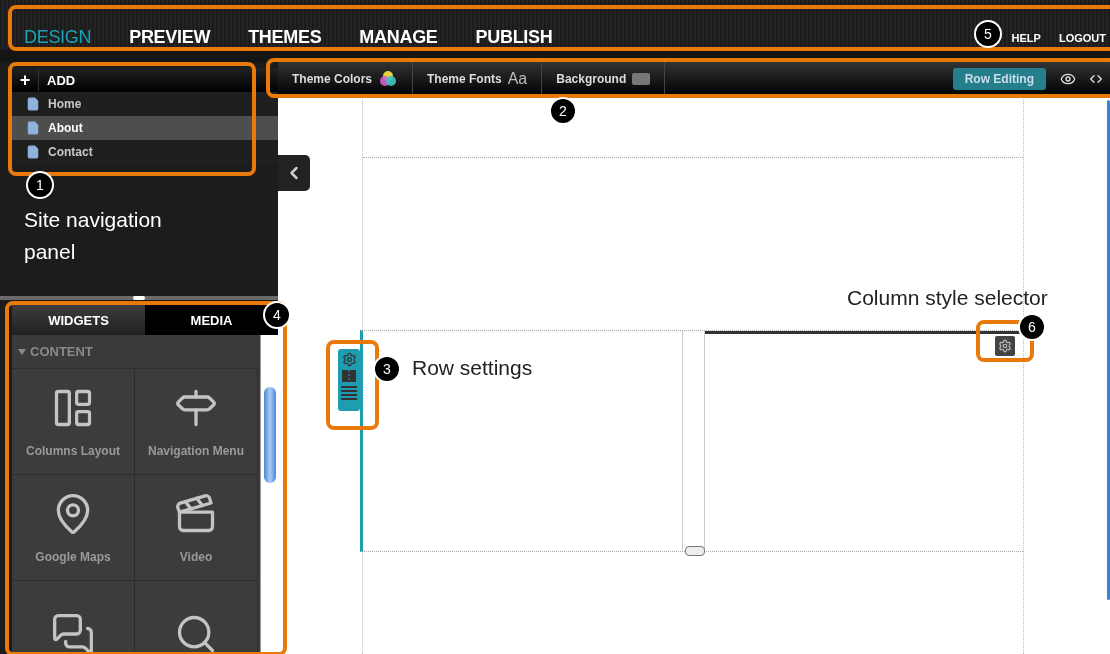  I want to click on toolbar-button: Theme Colors, so click(345, 79).